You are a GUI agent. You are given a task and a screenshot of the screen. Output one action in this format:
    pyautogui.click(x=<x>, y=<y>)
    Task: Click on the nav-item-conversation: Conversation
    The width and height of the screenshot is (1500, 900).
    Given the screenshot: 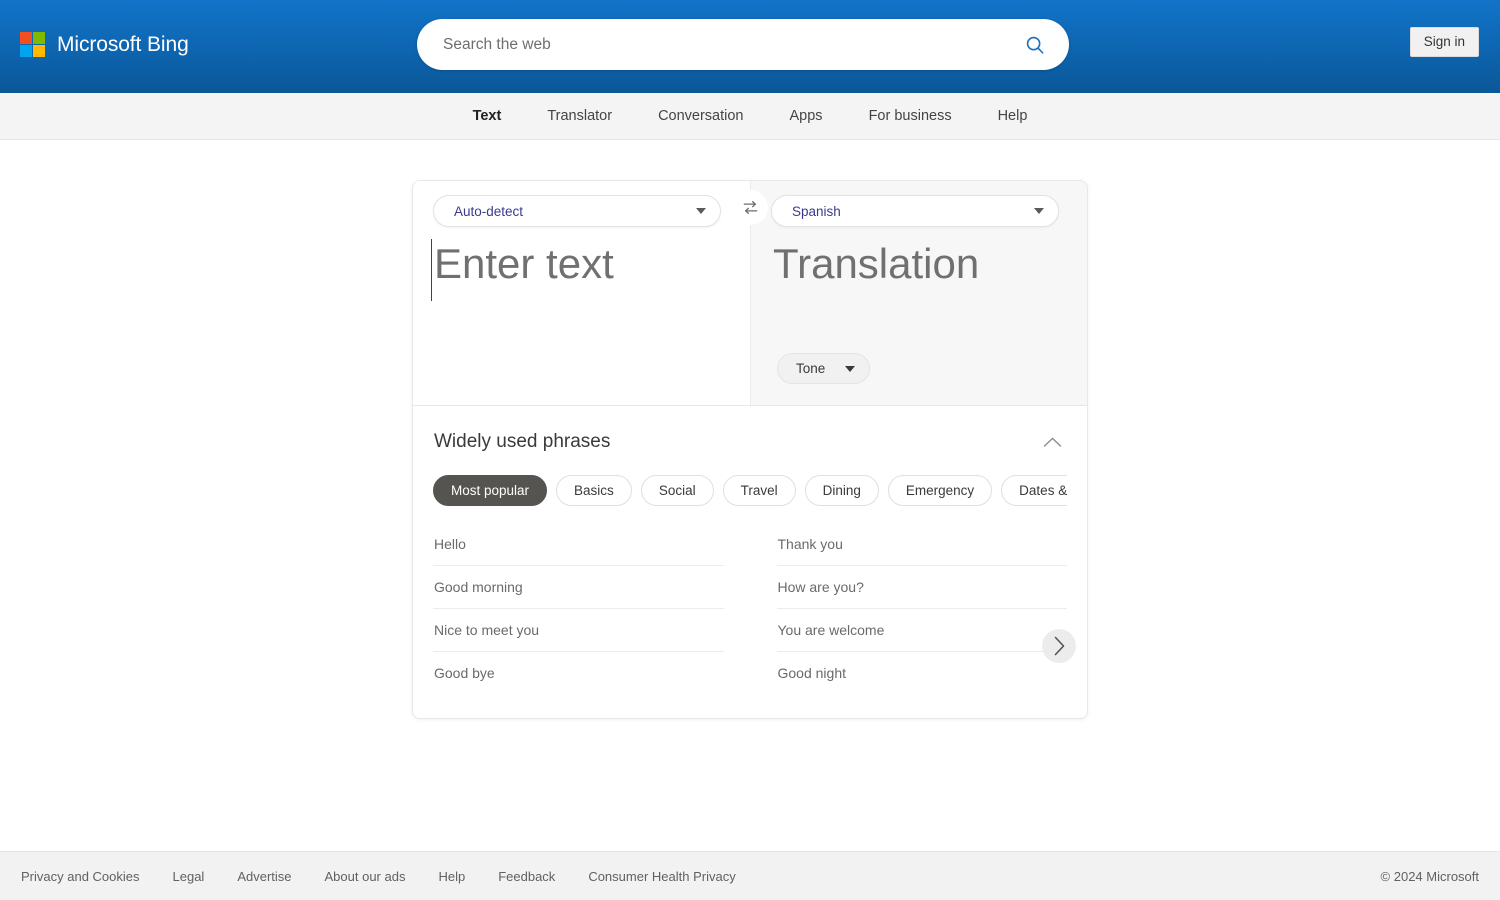 What is the action you would take?
    pyautogui.click(x=700, y=116)
    